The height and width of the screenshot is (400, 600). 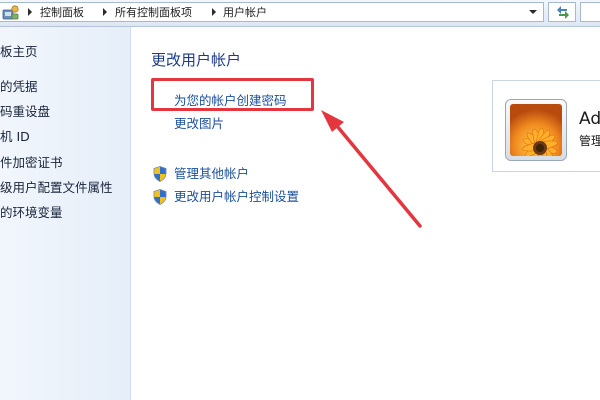 I want to click on avatar, so click(x=536, y=130).